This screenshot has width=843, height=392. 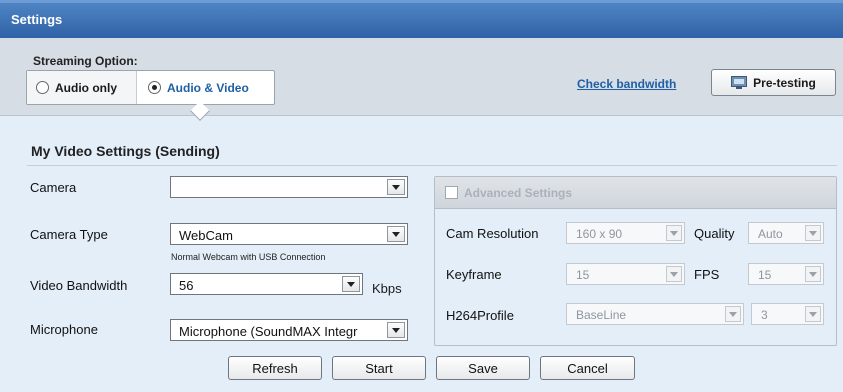 What do you see at coordinates (289, 187) in the screenshot?
I see `camera-select` at bounding box center [289, 187].